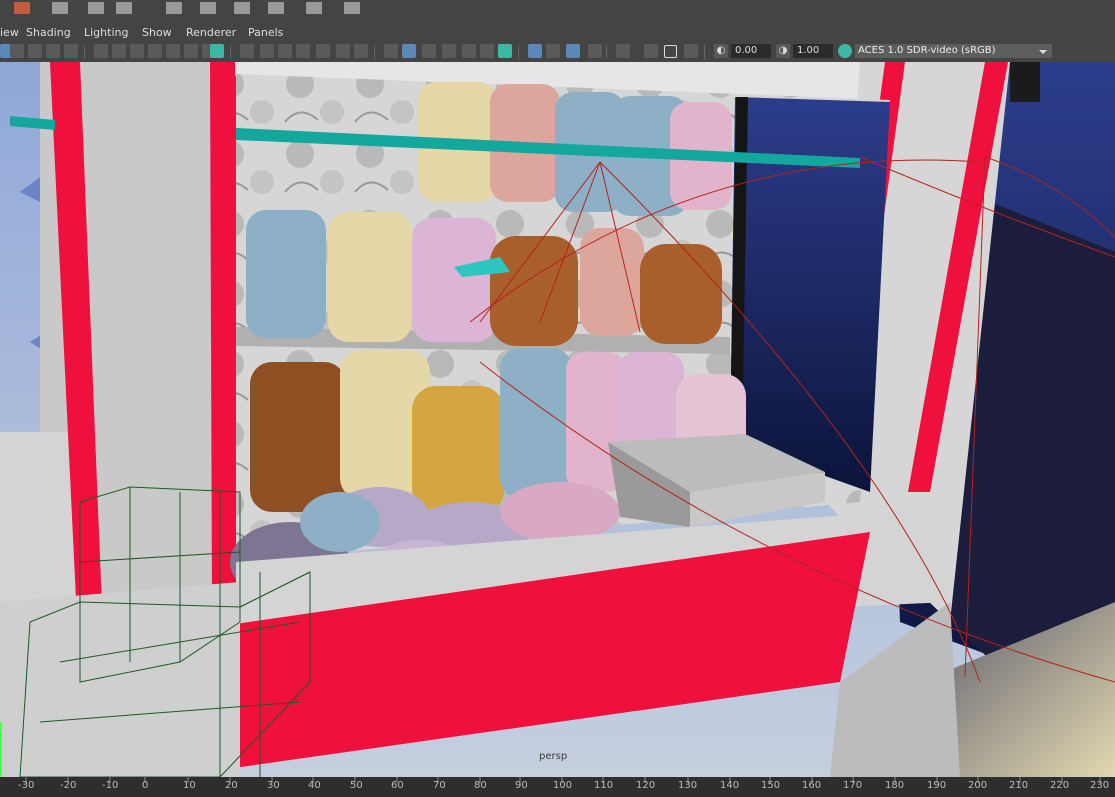 The image size is (1115, 797). What do you see at coordinates (71, 51) in the screenshot?
I see `grid-icon` at bounding box center [71, 51].